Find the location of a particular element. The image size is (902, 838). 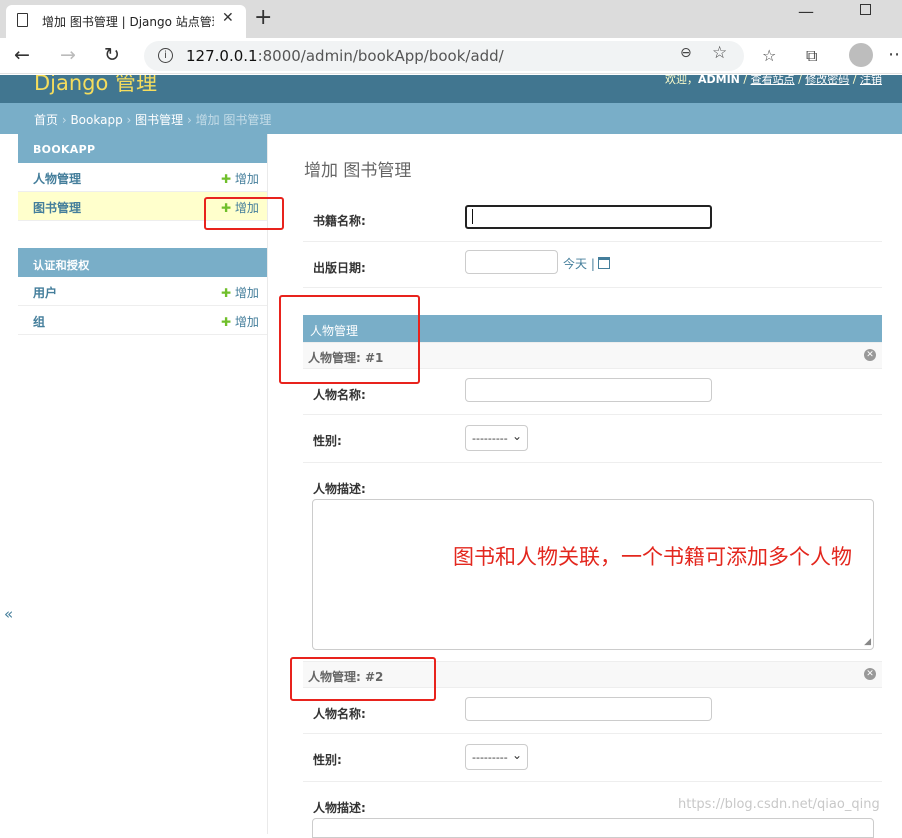

maximize-button is located at coordinates (865, 9).